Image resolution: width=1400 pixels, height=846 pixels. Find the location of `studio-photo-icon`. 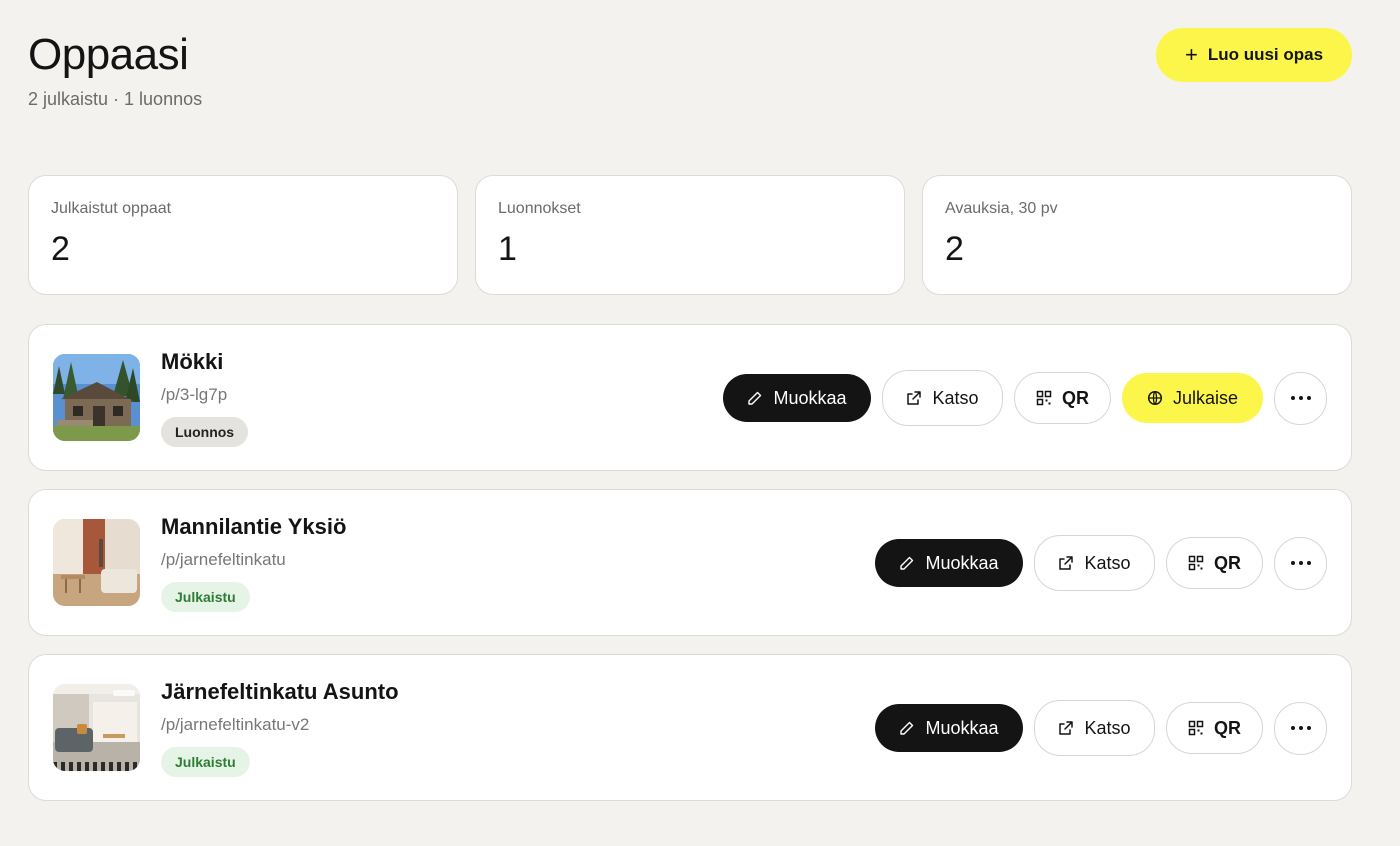

studio-photo-icon is located at coordinates (96, 562).